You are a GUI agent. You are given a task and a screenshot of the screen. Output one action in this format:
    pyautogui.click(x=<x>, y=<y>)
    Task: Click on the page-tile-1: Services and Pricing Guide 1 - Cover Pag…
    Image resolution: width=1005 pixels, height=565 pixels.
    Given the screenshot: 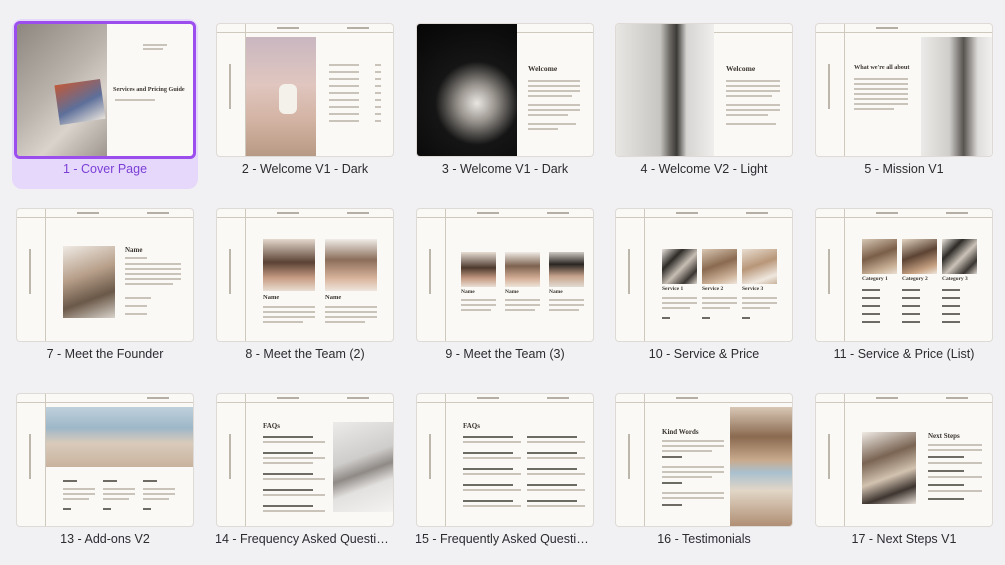 What is the action you would take?
    pyautogui.click(x=105, y=104)
    